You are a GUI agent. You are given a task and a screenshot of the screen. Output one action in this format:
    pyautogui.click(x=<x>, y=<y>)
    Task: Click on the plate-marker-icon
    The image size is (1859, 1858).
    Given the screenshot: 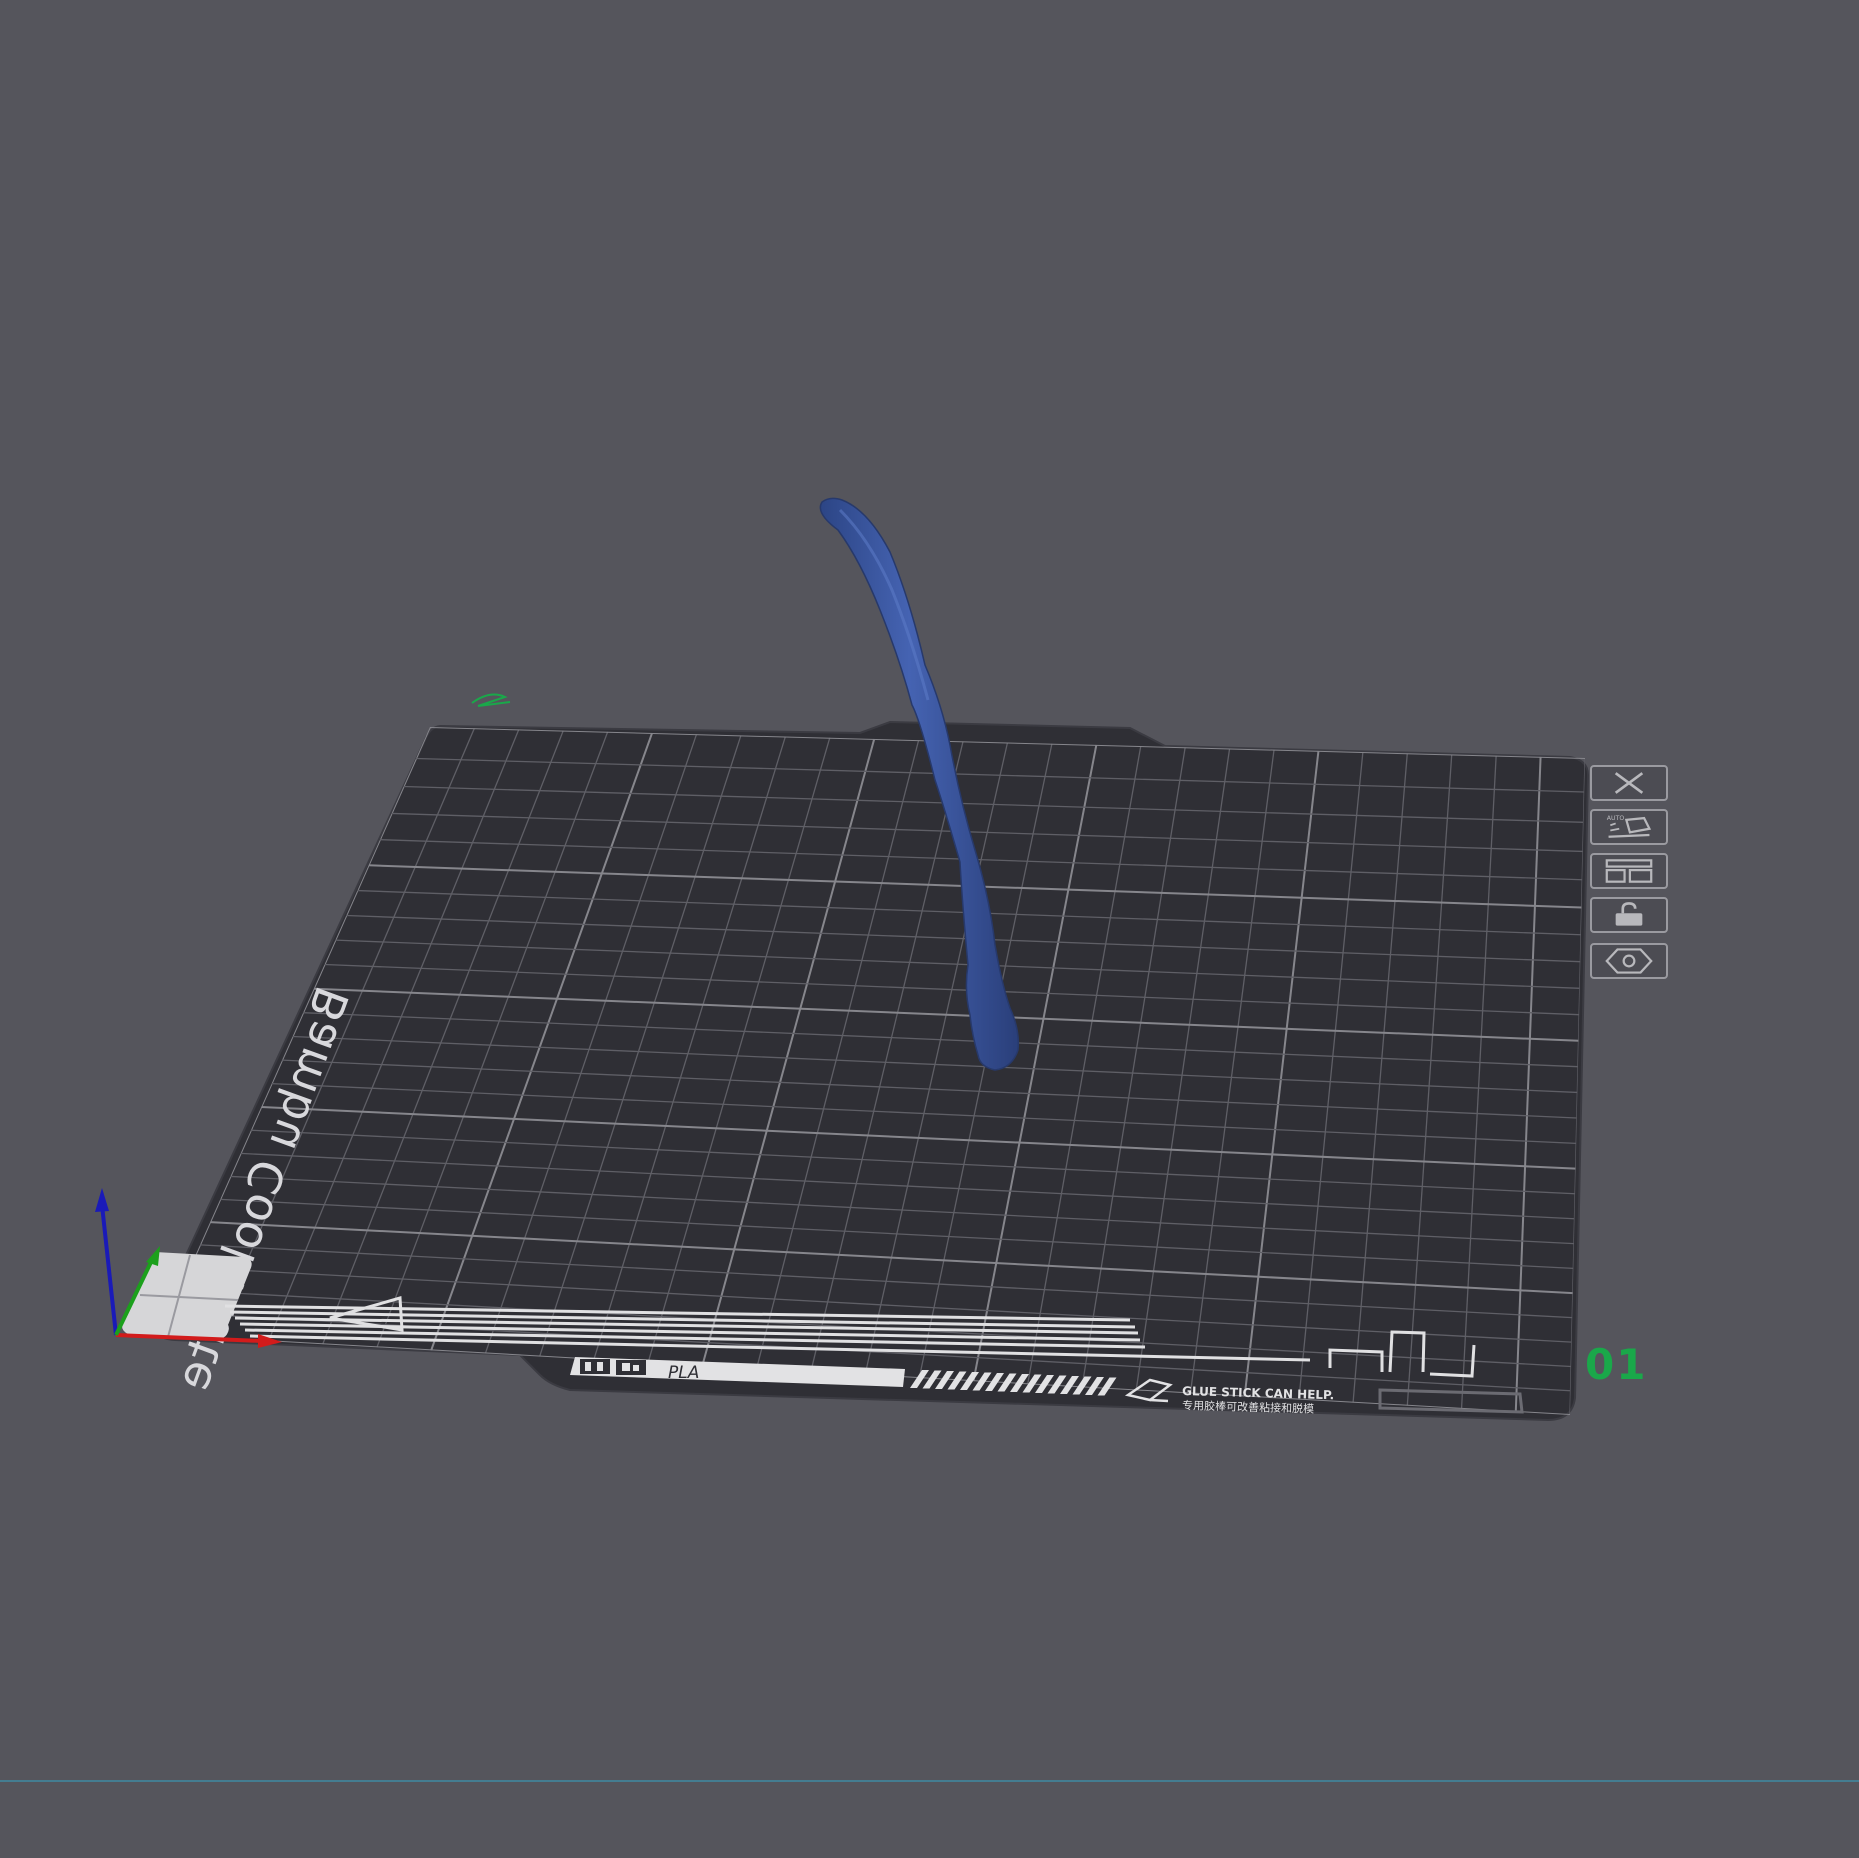 What is the action you would take?
    pyautogui.click(x=491, y=700)
    